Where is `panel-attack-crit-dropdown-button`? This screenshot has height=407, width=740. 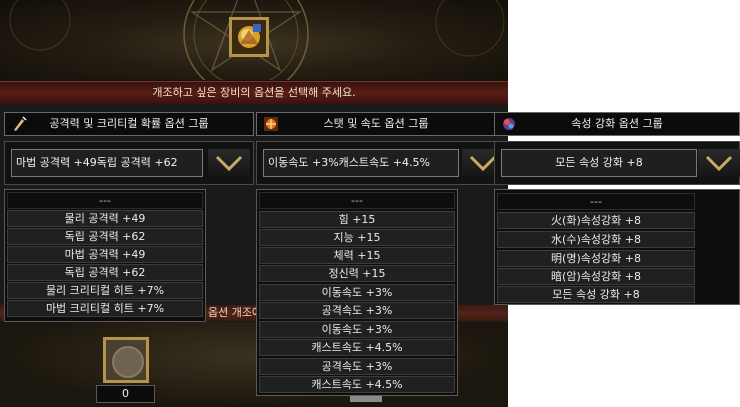 panel-attack-crit-dropdown-button is located at coordinates (229, 163).